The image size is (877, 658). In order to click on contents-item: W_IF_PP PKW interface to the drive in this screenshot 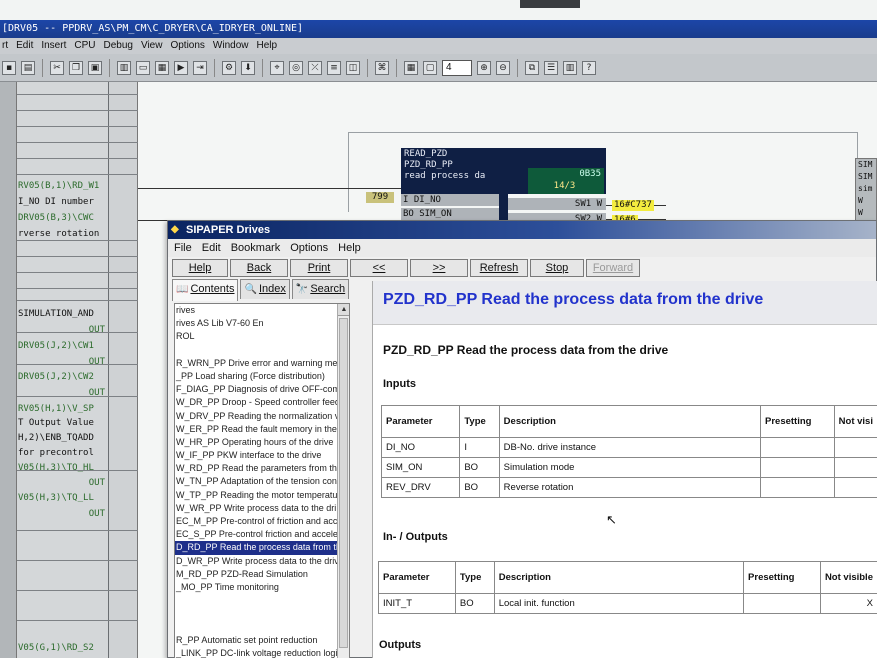, I will do `click(262, 455)`.